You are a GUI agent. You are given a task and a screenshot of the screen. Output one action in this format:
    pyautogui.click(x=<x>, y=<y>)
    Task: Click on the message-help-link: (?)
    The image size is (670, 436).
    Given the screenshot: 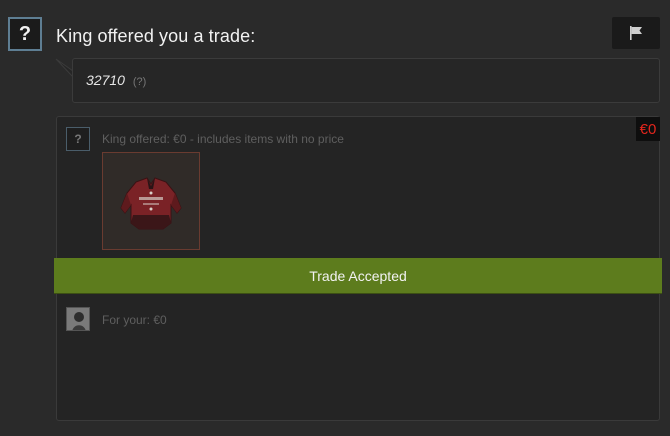 What is the action you would take?
    pyautogui.click(x=139, y=82)
    